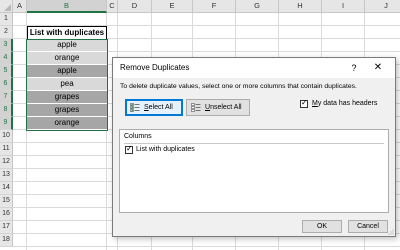 The image size is (400, 250). Describe the element at coordinates (158, 107) in the screenshot. I see `select-all-label: Select All` at that location.